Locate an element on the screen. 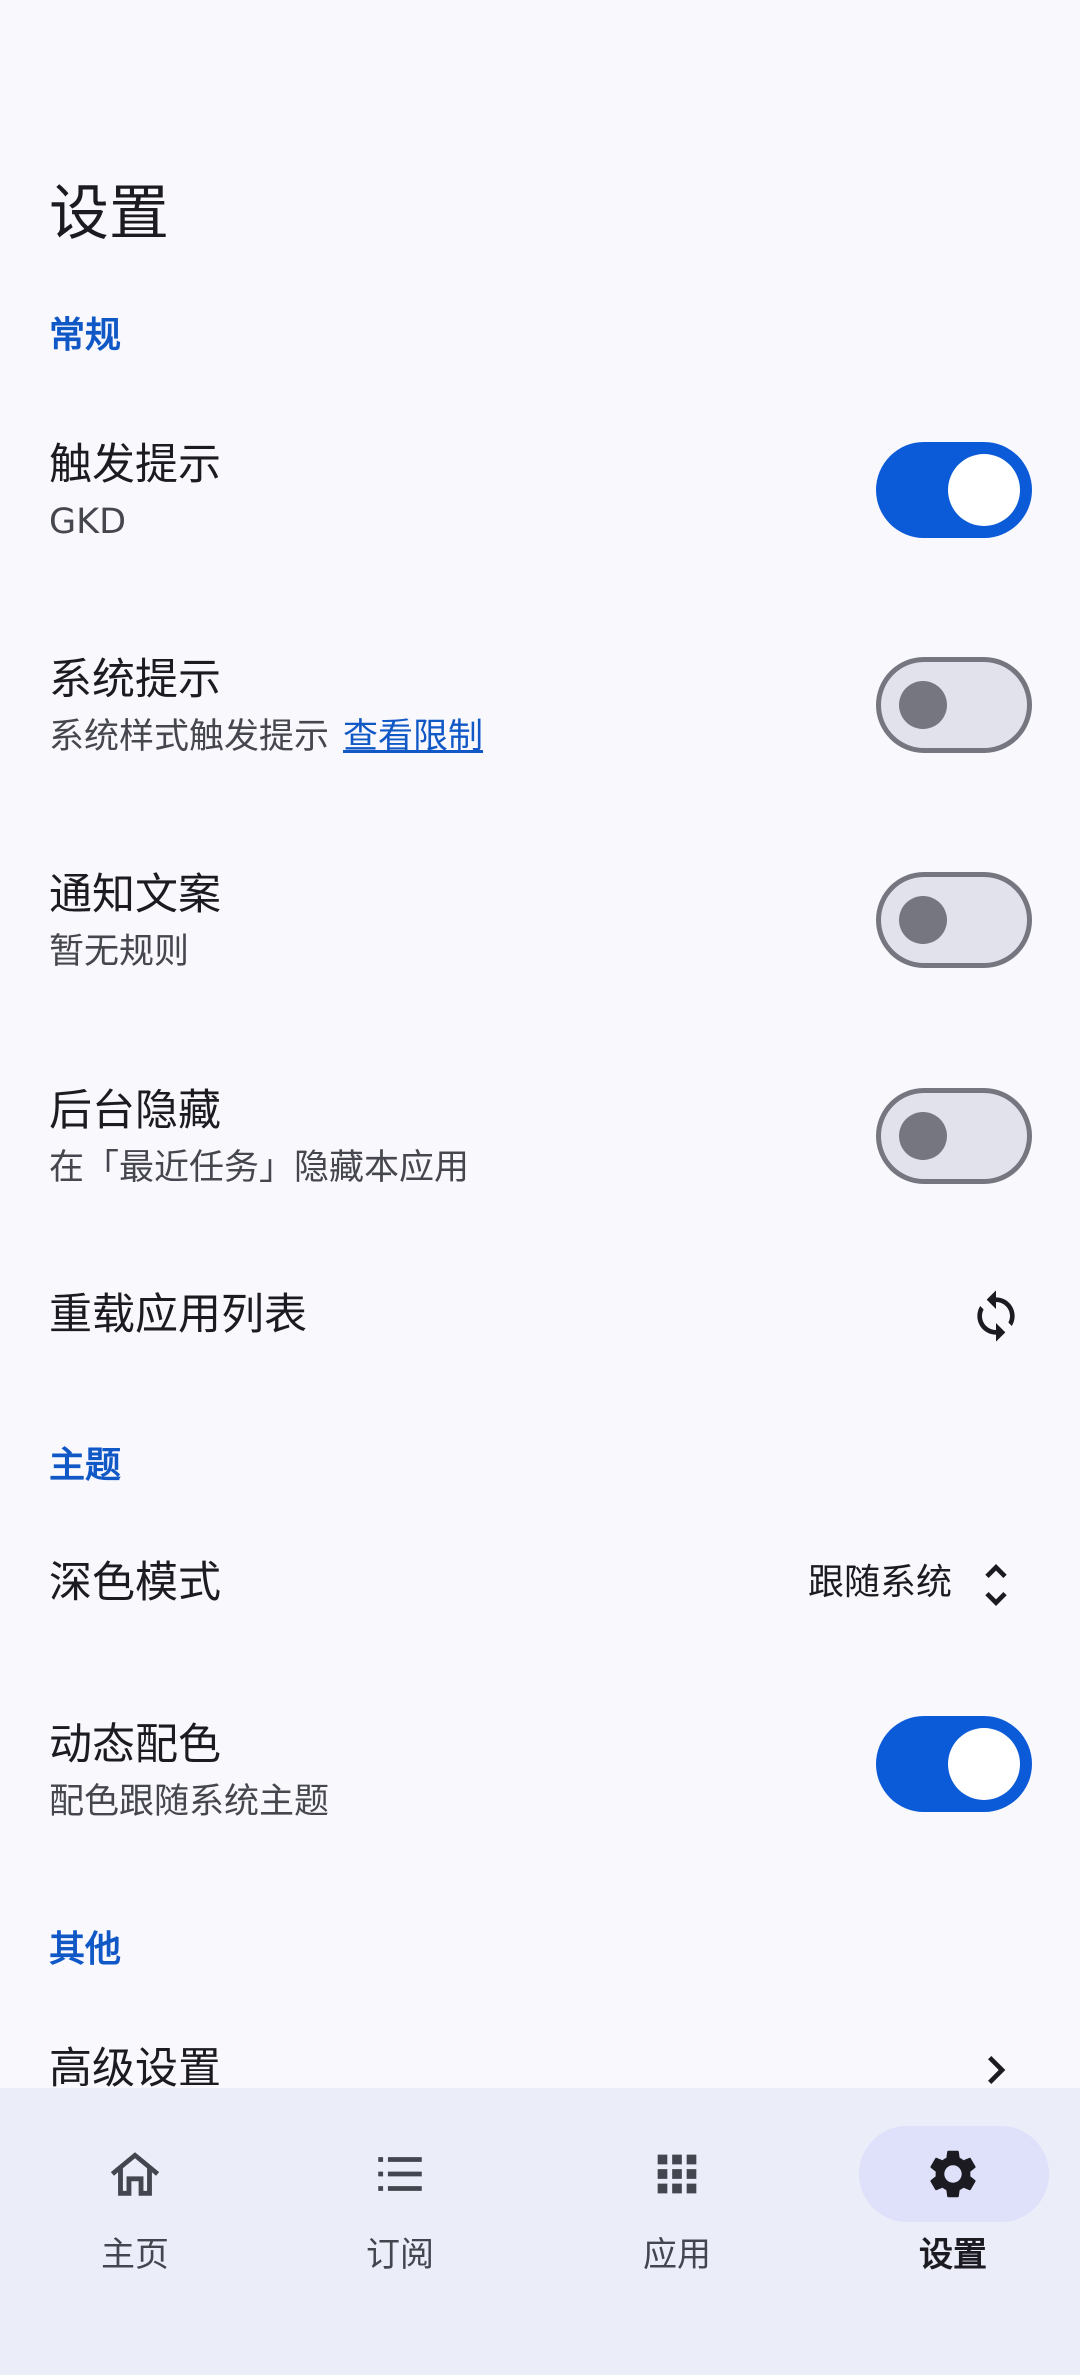 The width and height of the screenshot is (1080, 2375). nav-item-settings: 设置 is located at coordinates (949, 2188).